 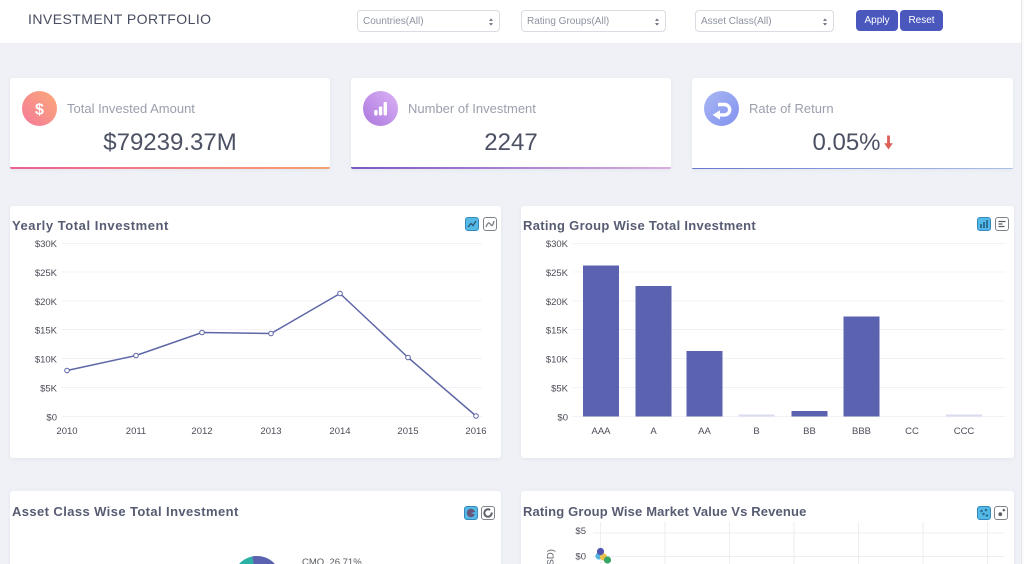 I want to click on svg-text: 2013, so click(x=270, y=431).